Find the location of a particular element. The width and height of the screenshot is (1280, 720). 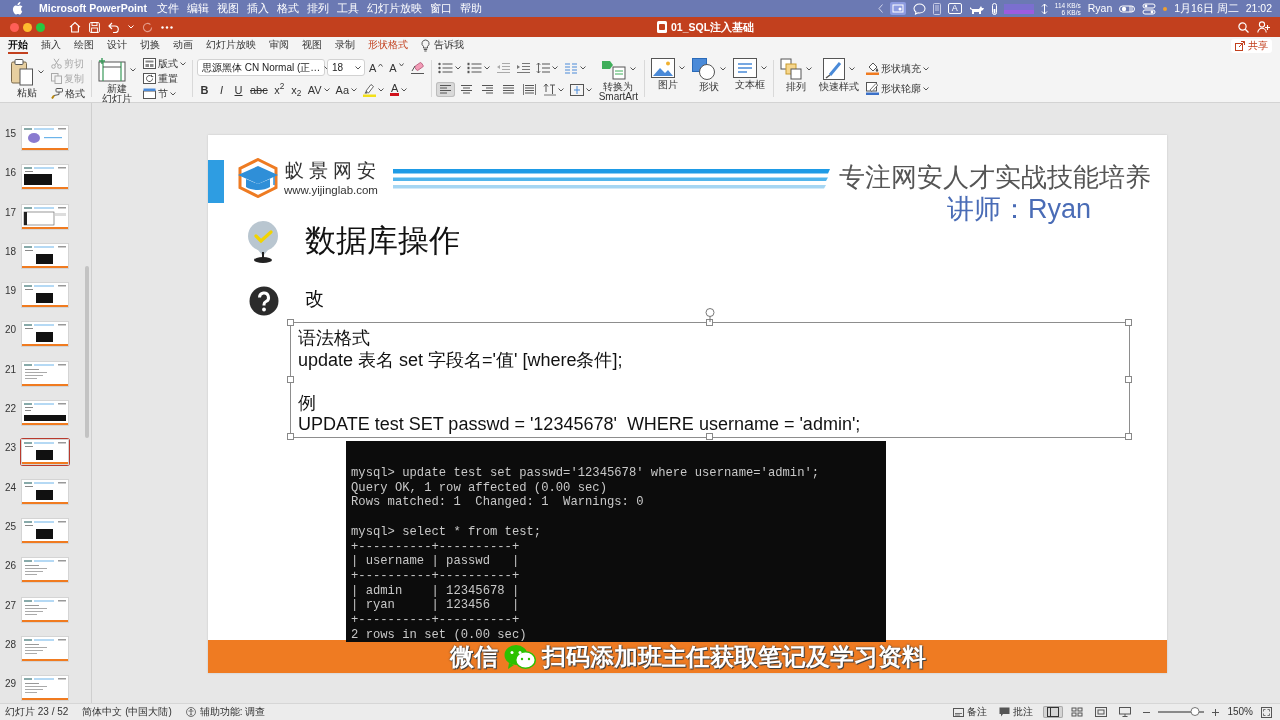

ribbon-tab: 切换 is located at coordinates (150, 46).